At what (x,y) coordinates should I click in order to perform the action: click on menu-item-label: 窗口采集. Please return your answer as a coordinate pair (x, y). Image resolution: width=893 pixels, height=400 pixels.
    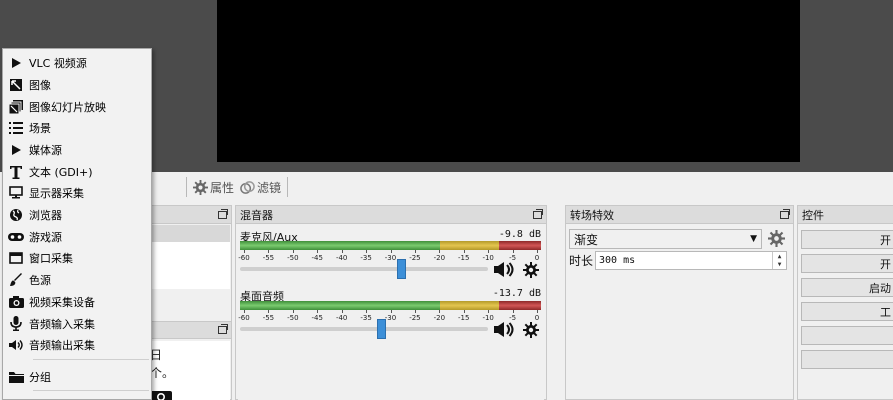
    Looking at the image, I should click on (51, 258).